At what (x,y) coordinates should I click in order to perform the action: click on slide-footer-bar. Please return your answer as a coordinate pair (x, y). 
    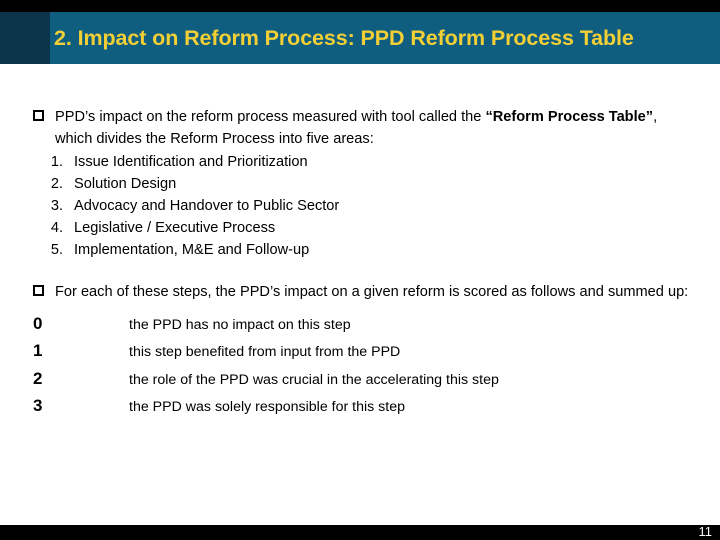
    Looking at the image, I should click on (360, 532).